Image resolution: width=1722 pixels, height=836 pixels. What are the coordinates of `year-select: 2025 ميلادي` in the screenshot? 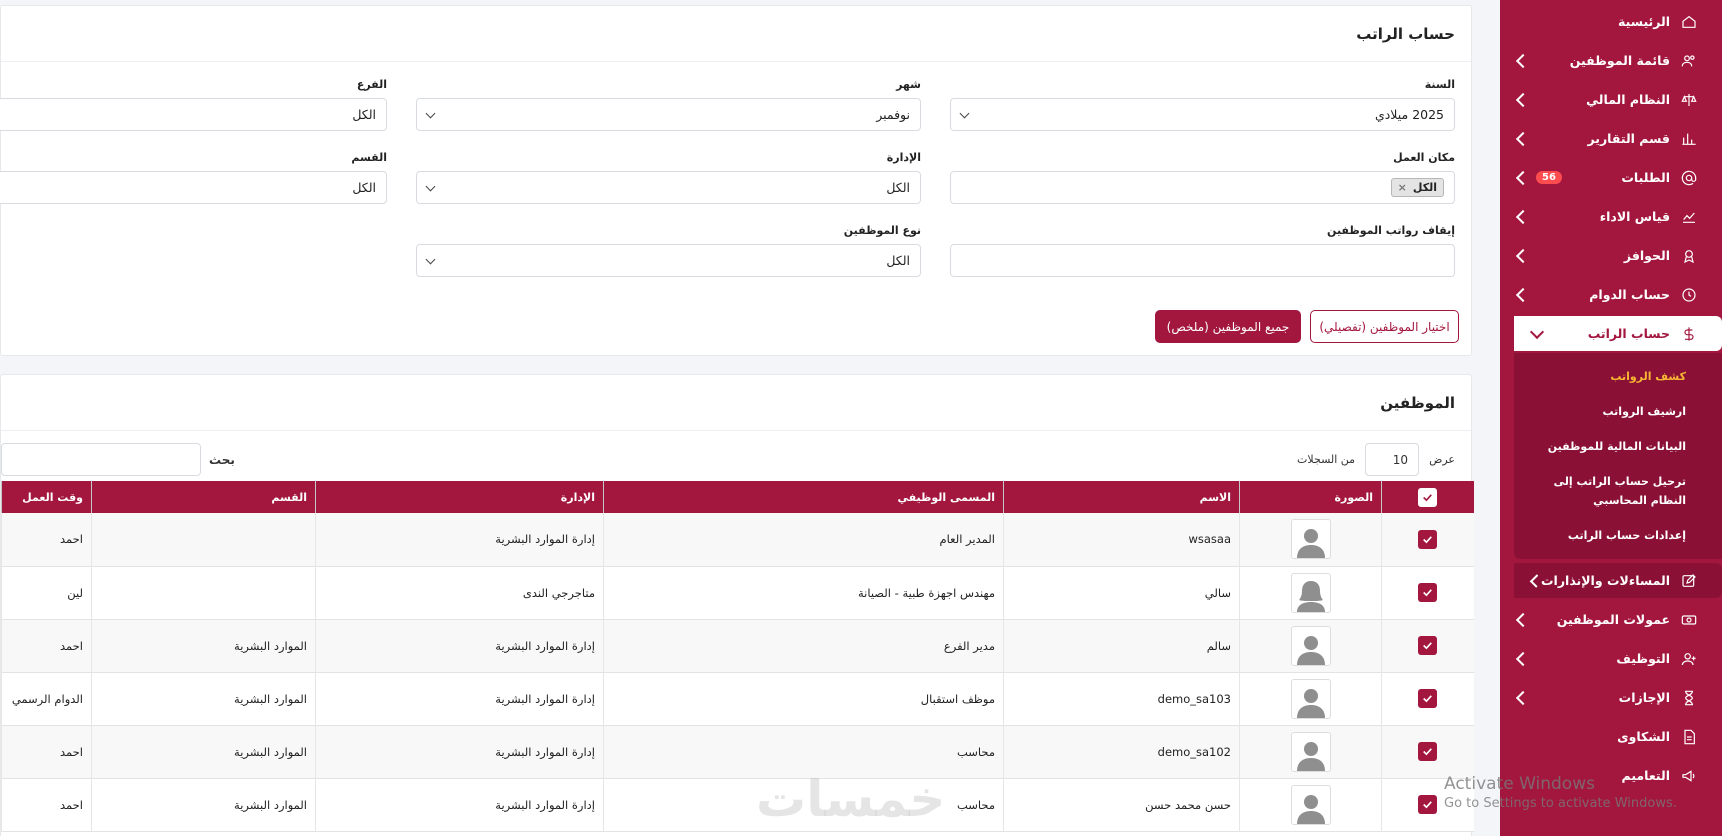 It's located at (1202, 114).